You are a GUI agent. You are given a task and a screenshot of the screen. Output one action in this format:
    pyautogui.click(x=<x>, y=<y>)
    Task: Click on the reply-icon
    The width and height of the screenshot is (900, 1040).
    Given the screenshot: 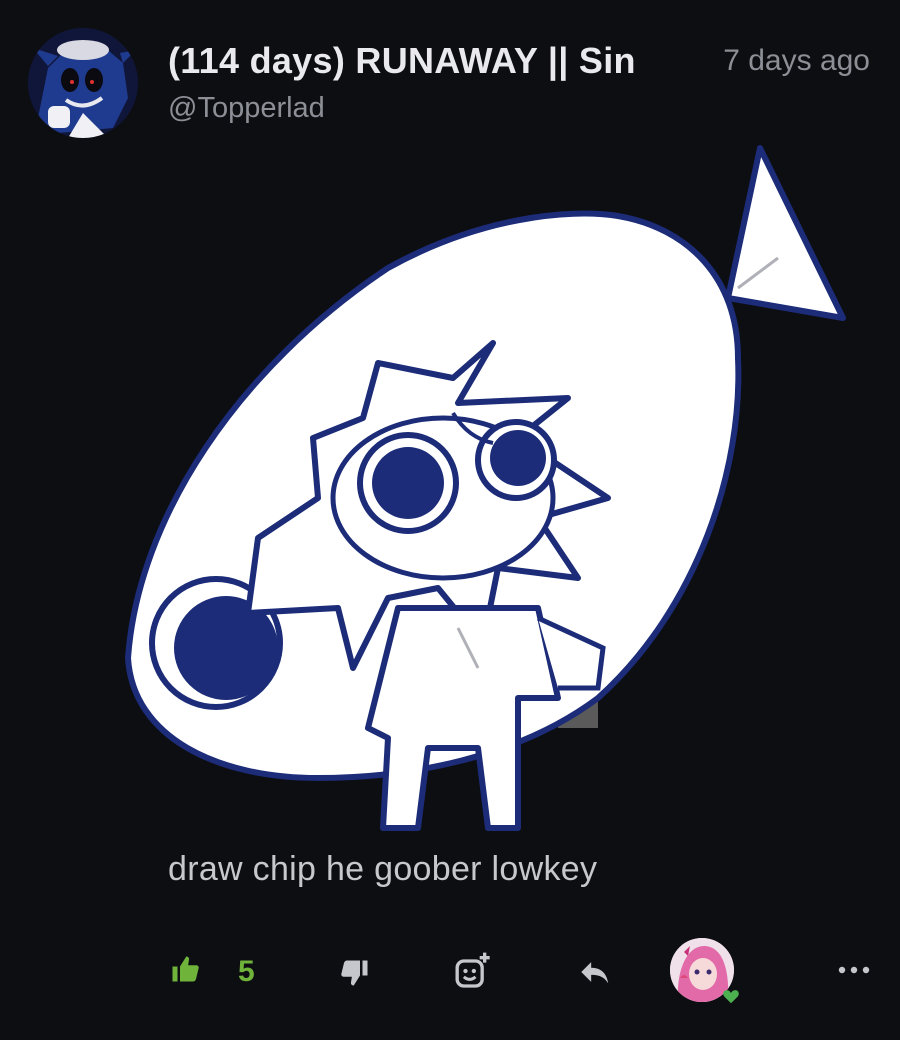 What is the action you would take?
    pyautogui.click(x=595, y=973)
    